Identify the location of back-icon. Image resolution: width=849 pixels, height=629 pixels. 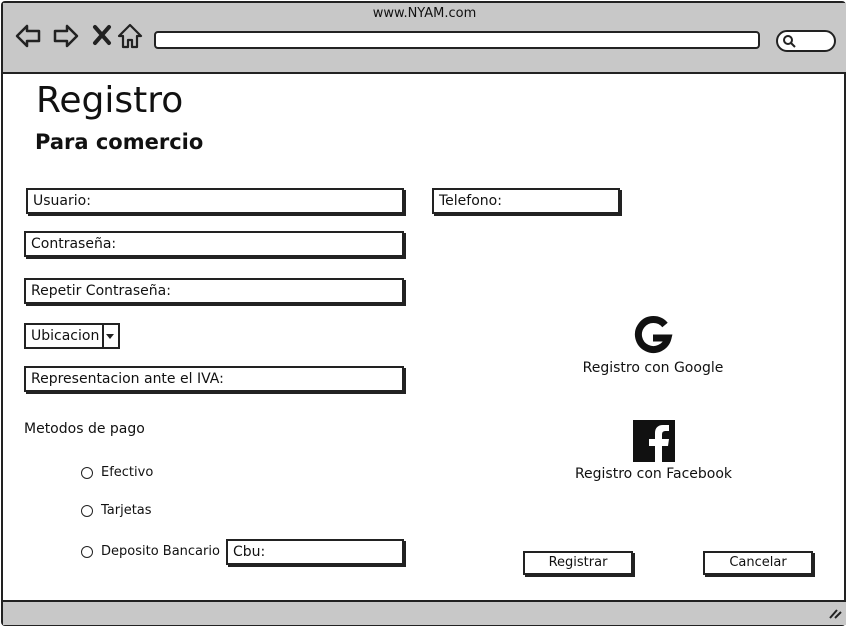
(28, 36).